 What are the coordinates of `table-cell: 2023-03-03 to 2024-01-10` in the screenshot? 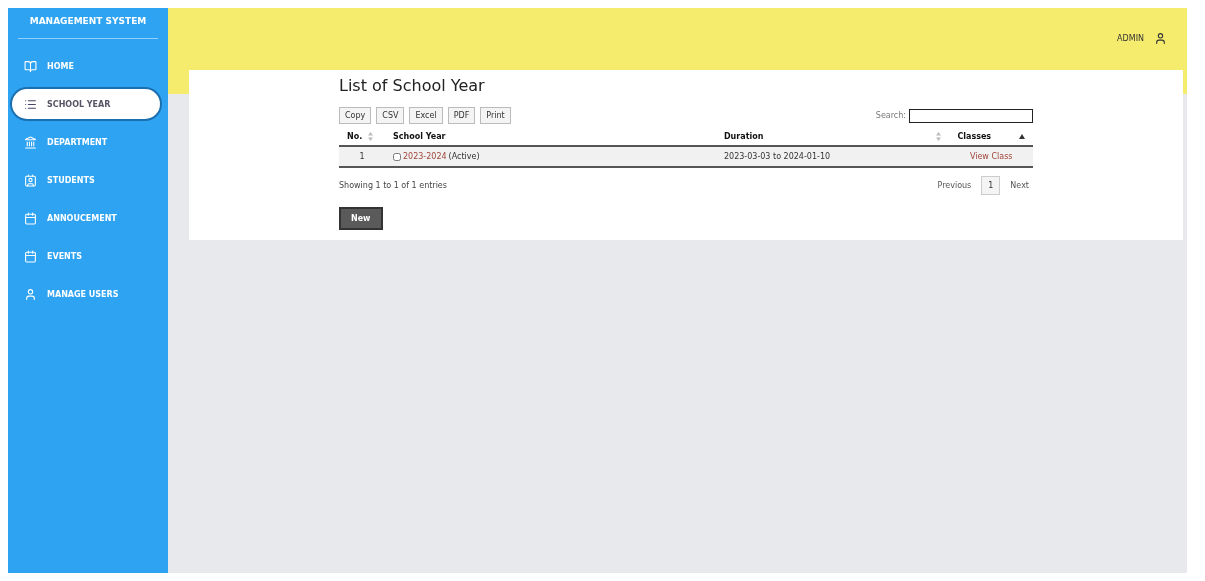 It's located at (736, 156).